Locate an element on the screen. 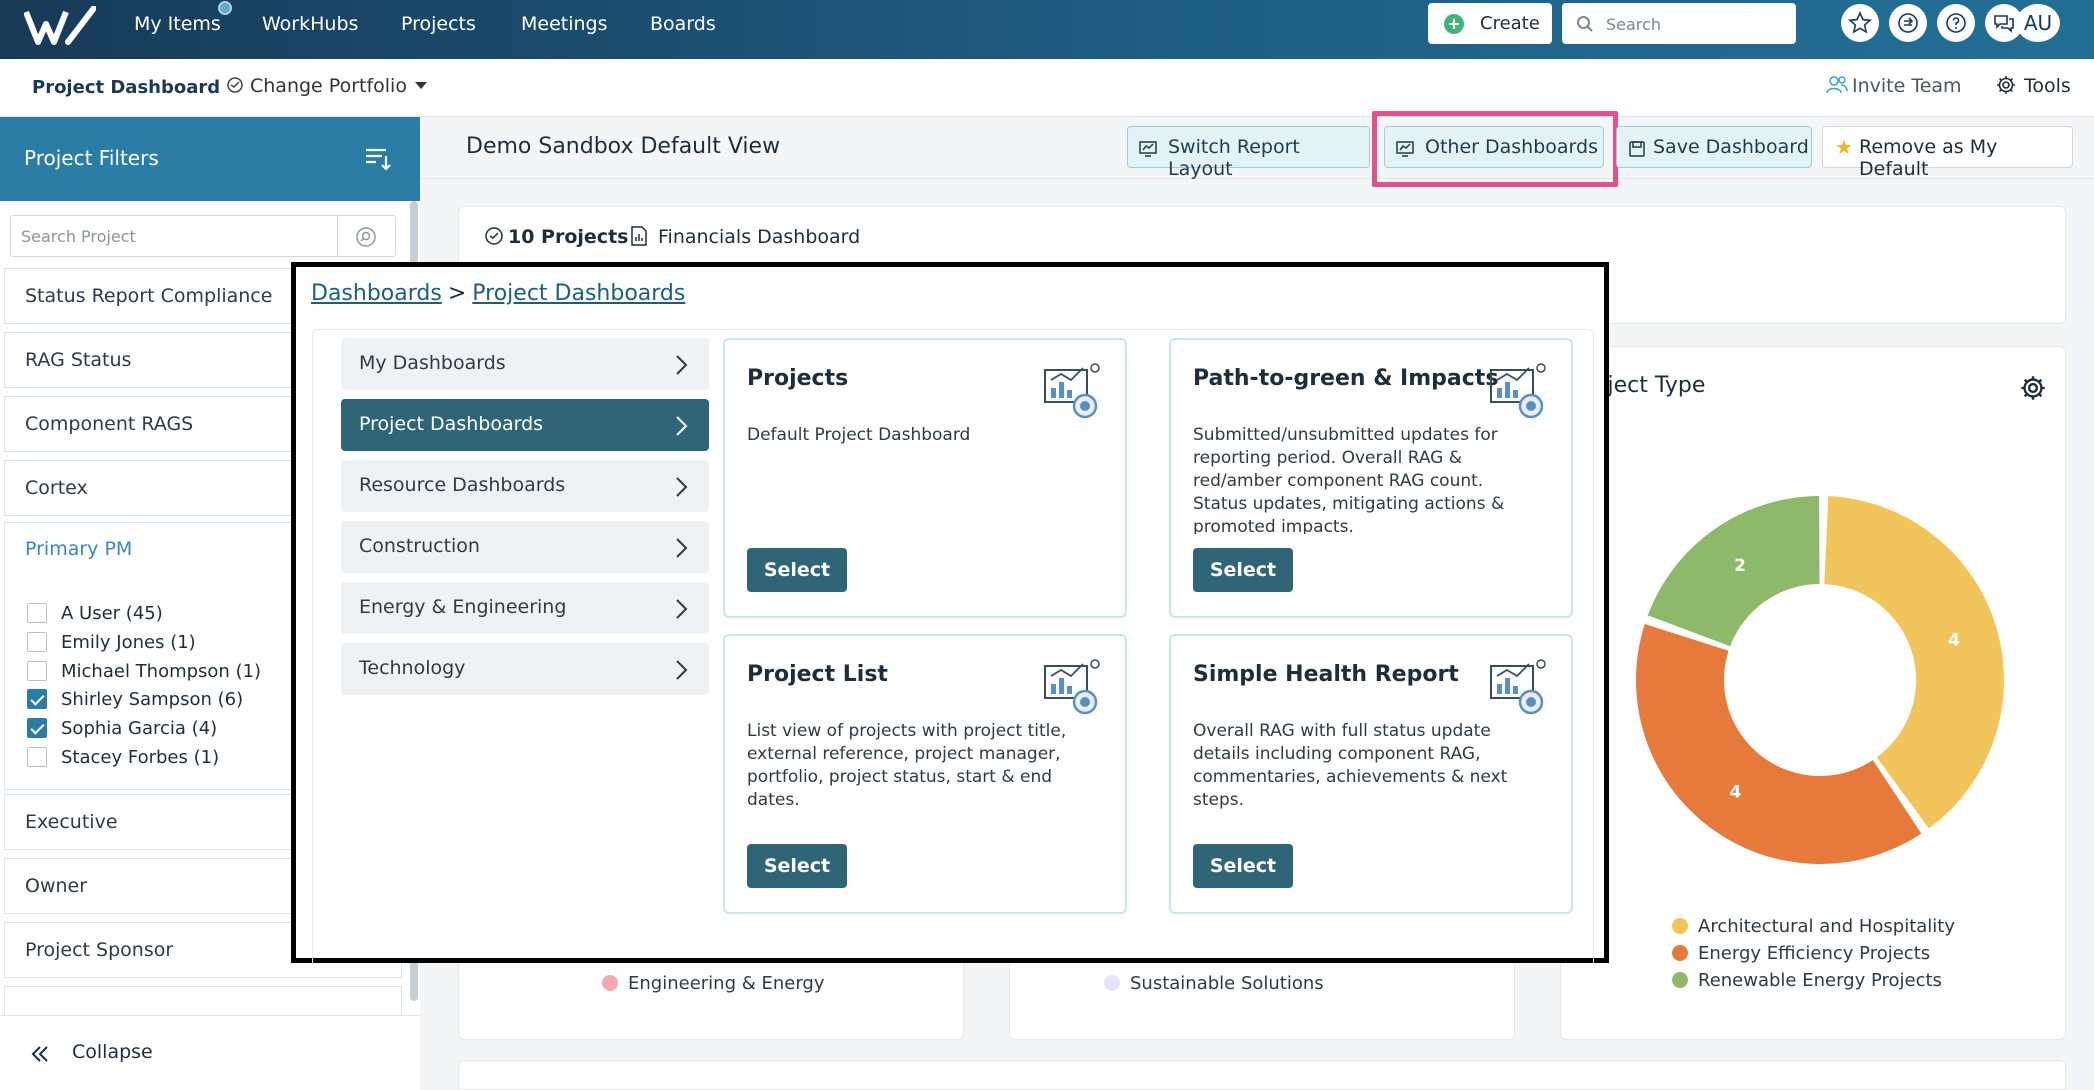  pm-count: (4) is located at coordinates (204, 728).